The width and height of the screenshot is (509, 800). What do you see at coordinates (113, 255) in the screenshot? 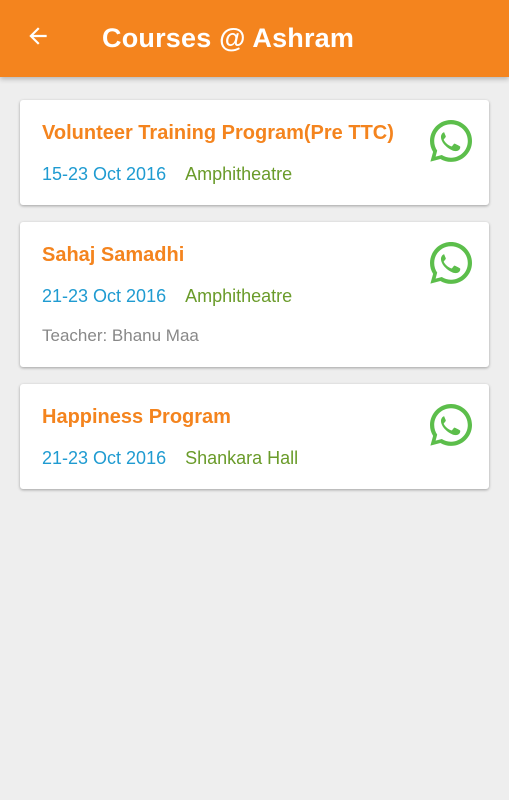
I see `course-title: Sahaj Samadhi` at bounding box center [113, 255].